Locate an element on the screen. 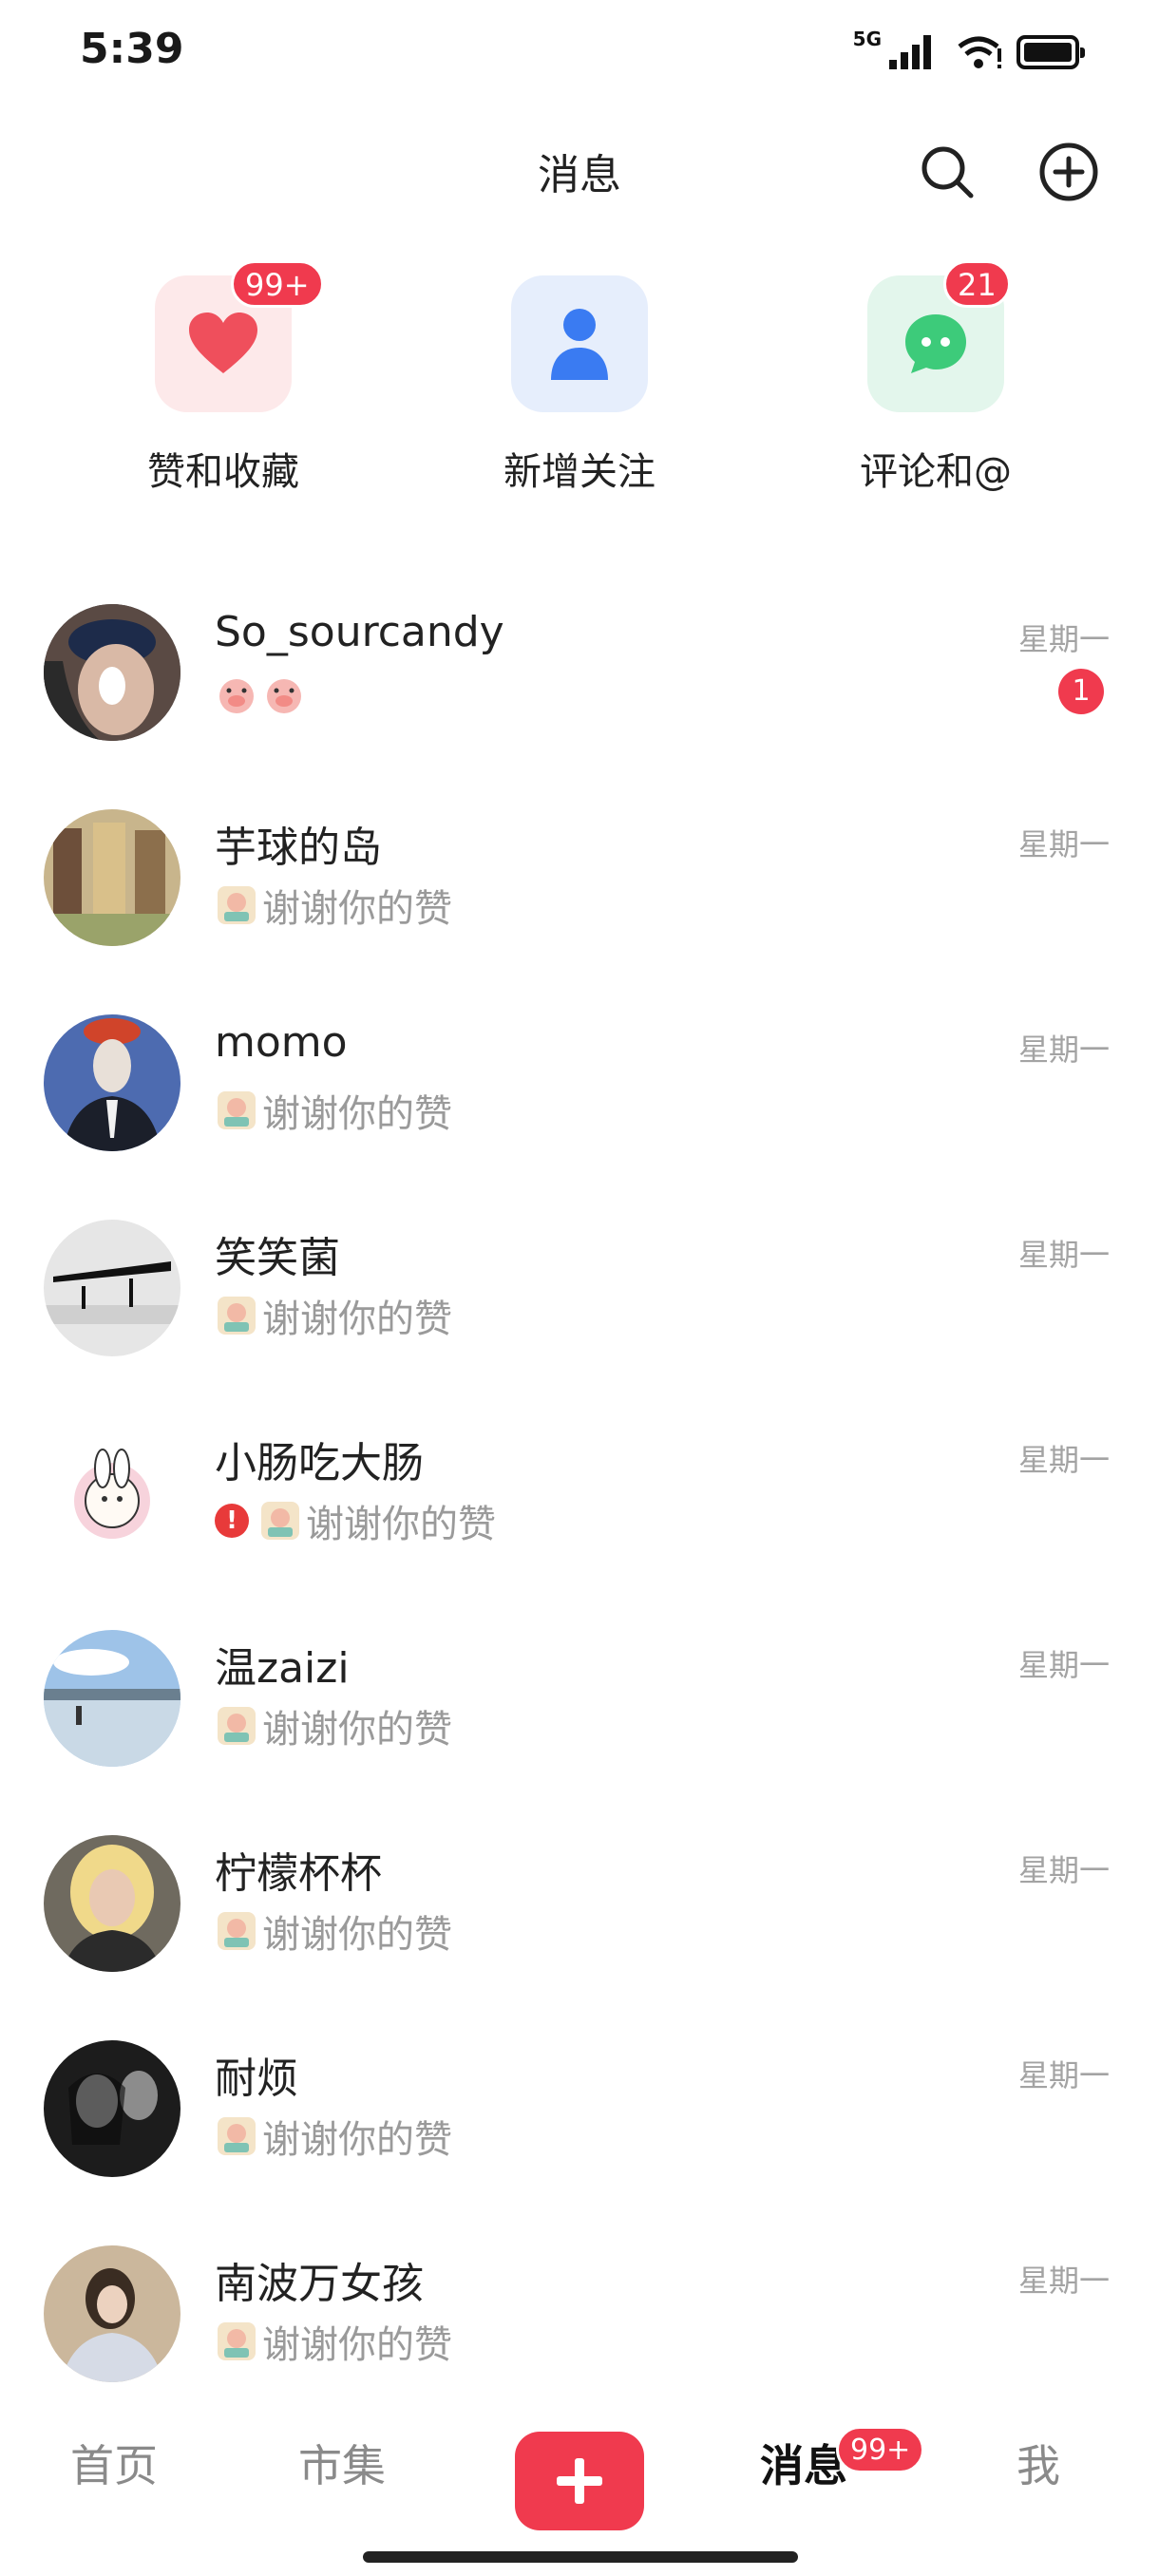  list-item: So_sourcandy 星期一 1 is located at coordinates (579, 698).